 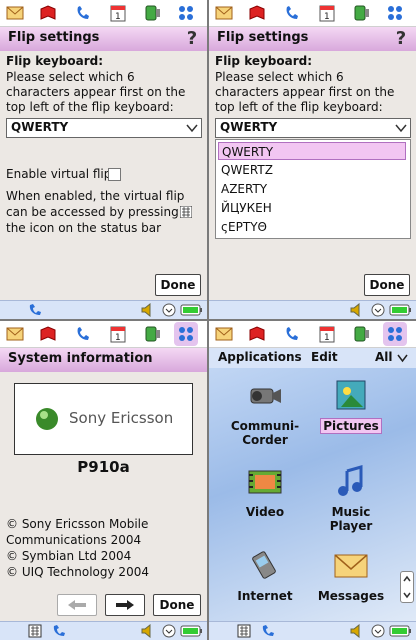 What do you see at coordinates (103, 630) in the screenshot?
I see `status-bar` at bounding box center [103, 630].